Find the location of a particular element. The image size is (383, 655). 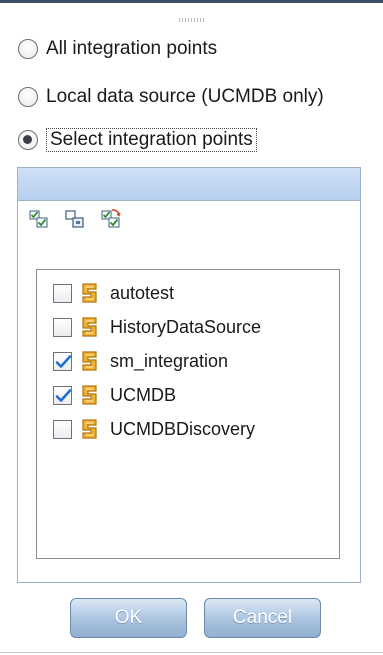

list-item: UCMDB is located at coordinates (114, 395).